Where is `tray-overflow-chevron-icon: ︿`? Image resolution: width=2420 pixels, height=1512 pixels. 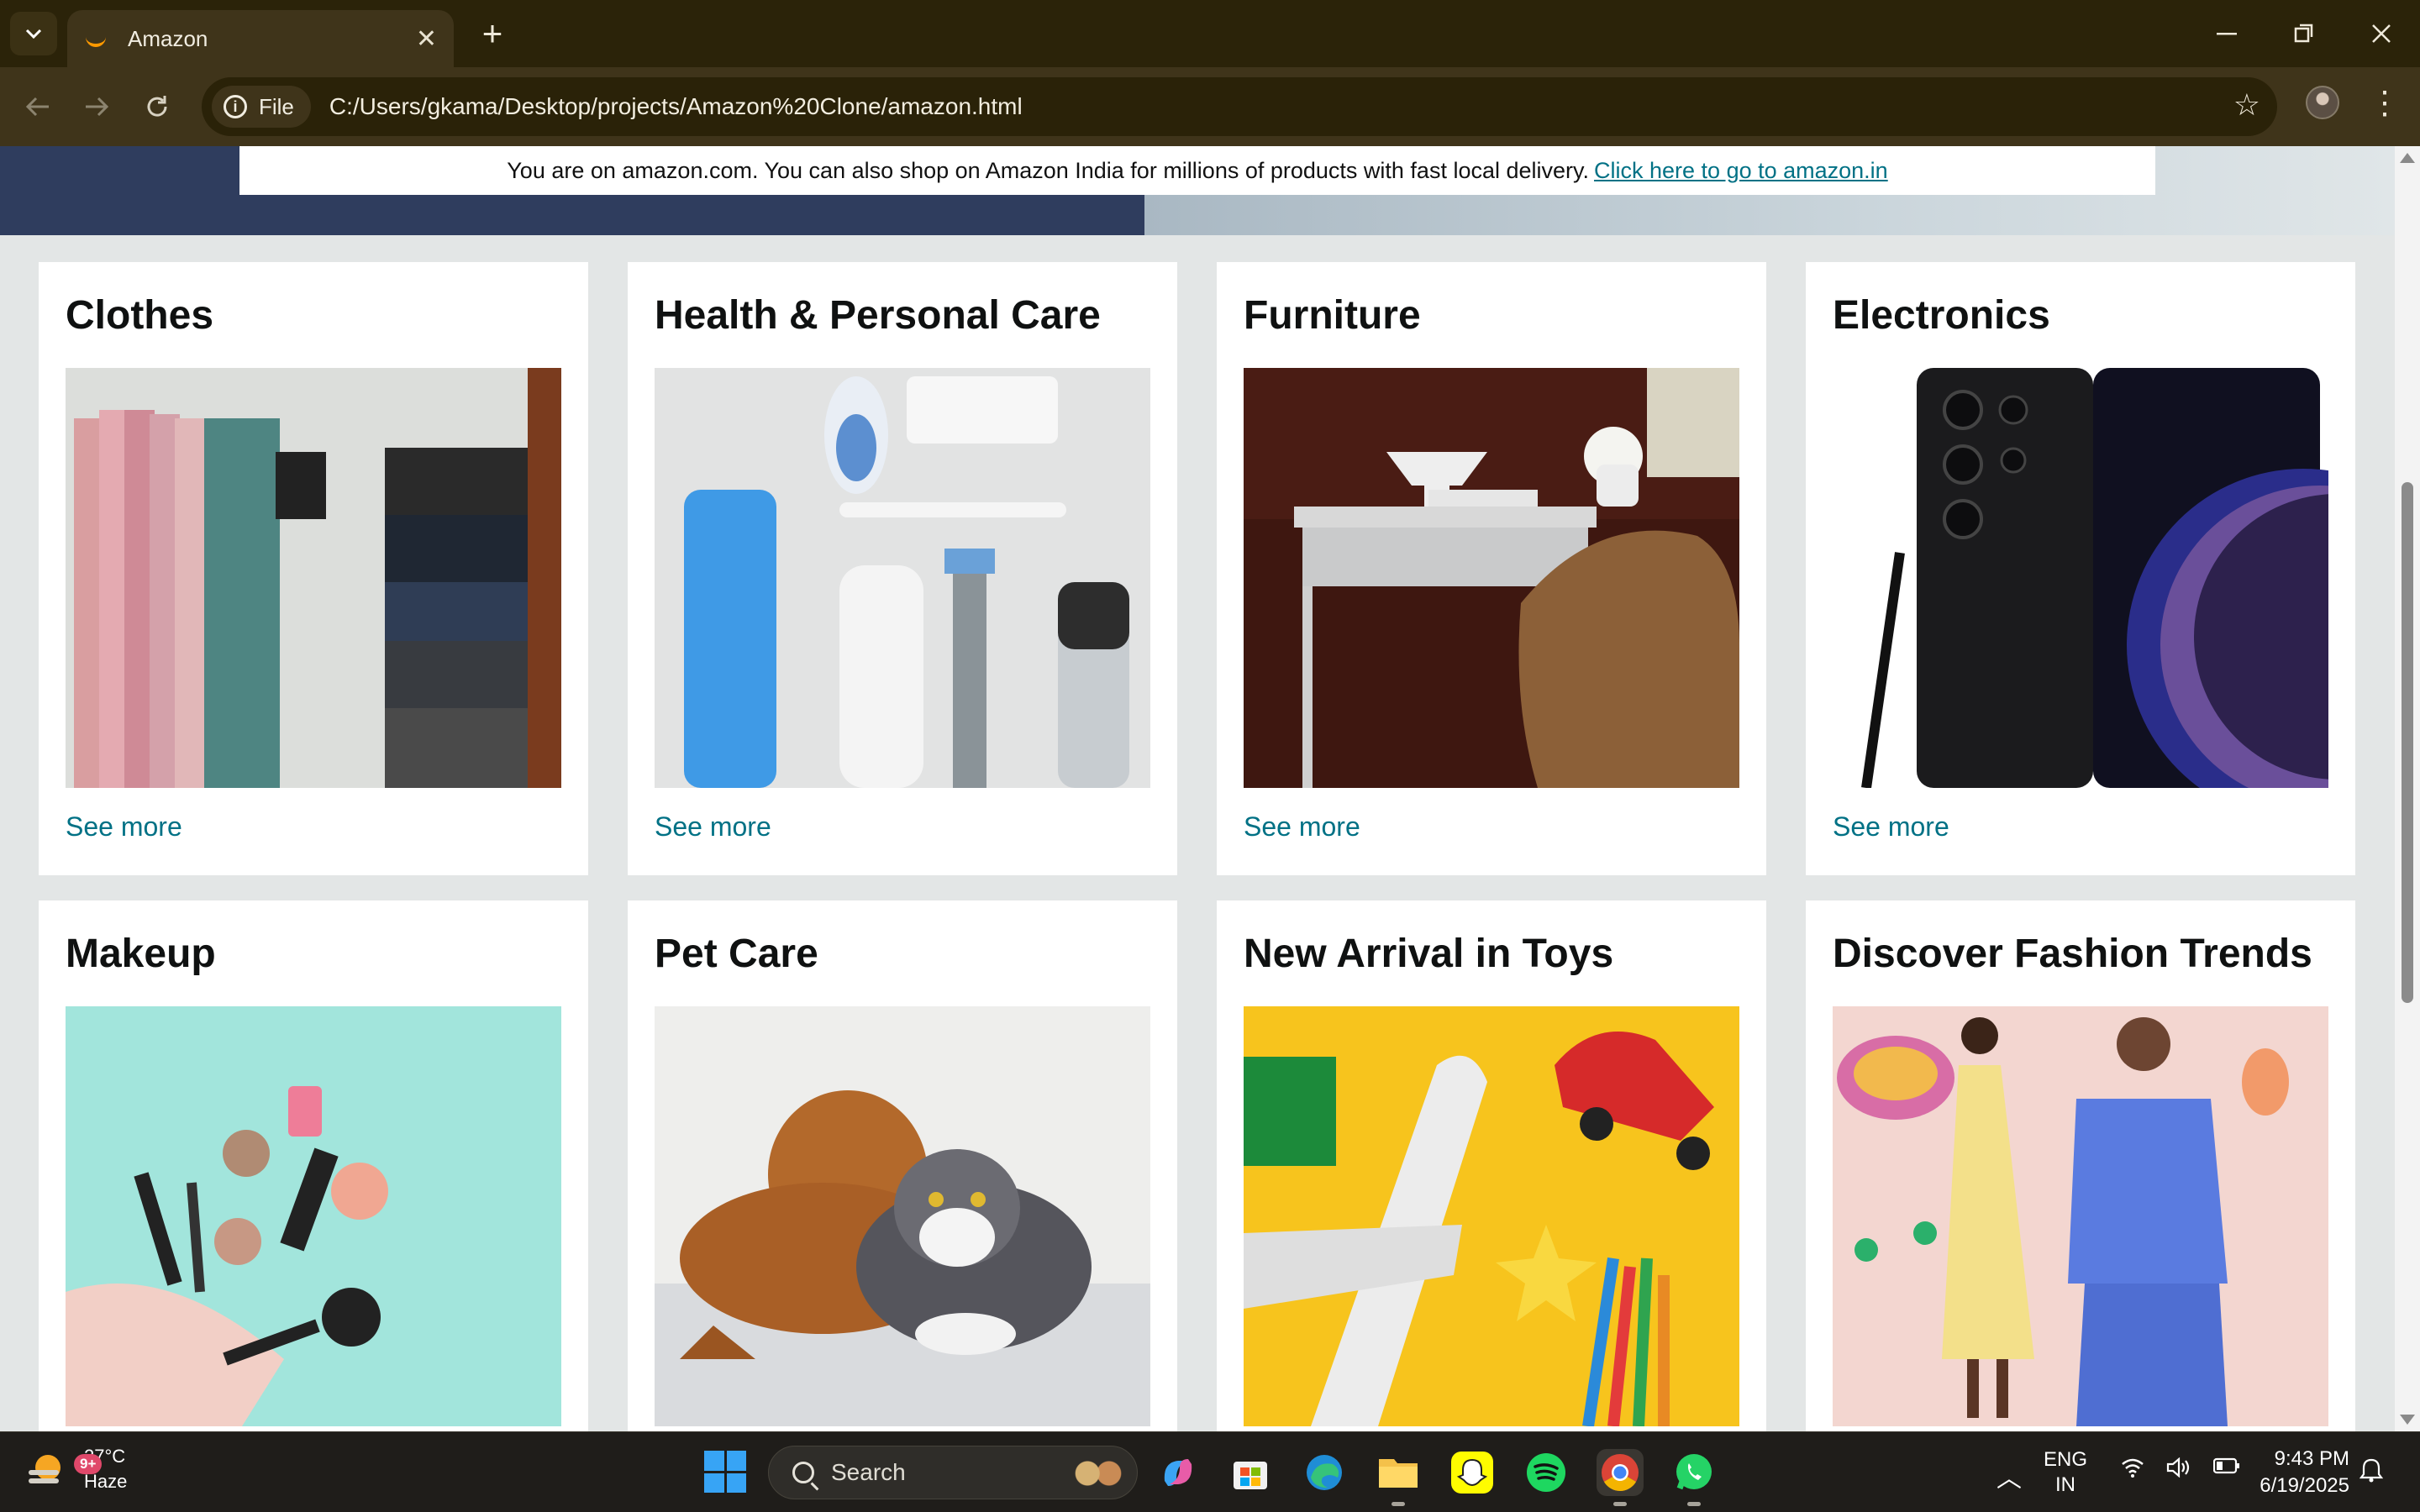 tray-overflow-chevron-icon: ︿ is located at coordinates (2009, 1475).